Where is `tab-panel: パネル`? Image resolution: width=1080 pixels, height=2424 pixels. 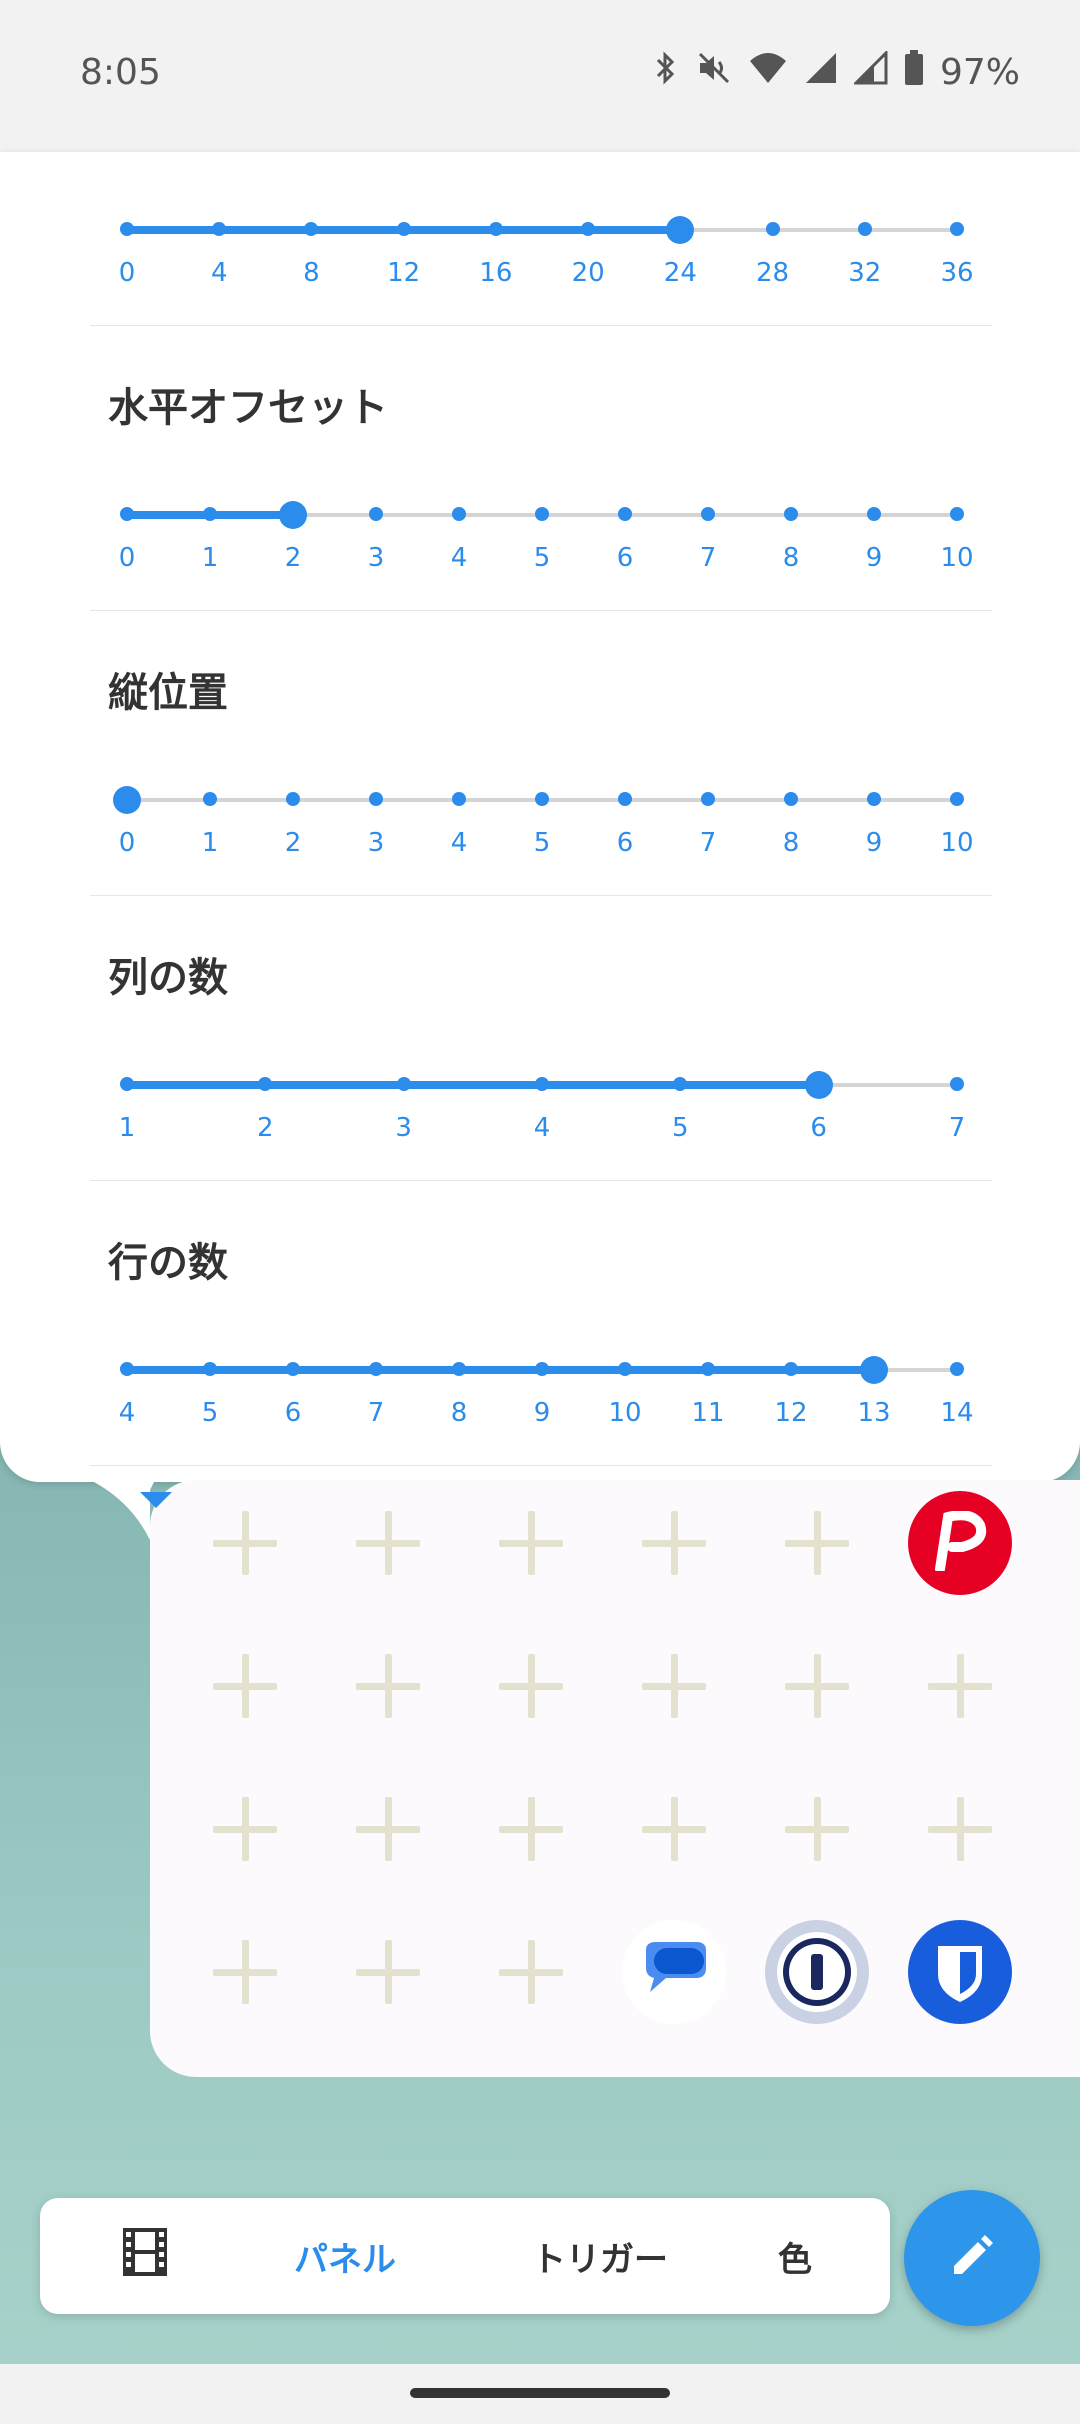 tab-panel: パネル is located at coordinates (345, 2256).